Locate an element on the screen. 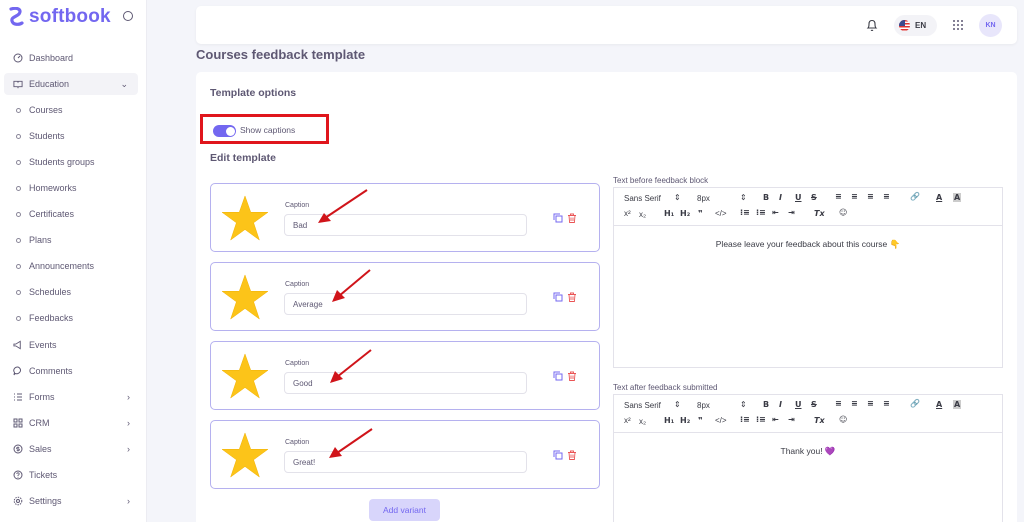 Image resolution: width=1024 pixels, height=522 pixels. sidebar-item-announcements: Announcements is located at coordinates (70, 266).